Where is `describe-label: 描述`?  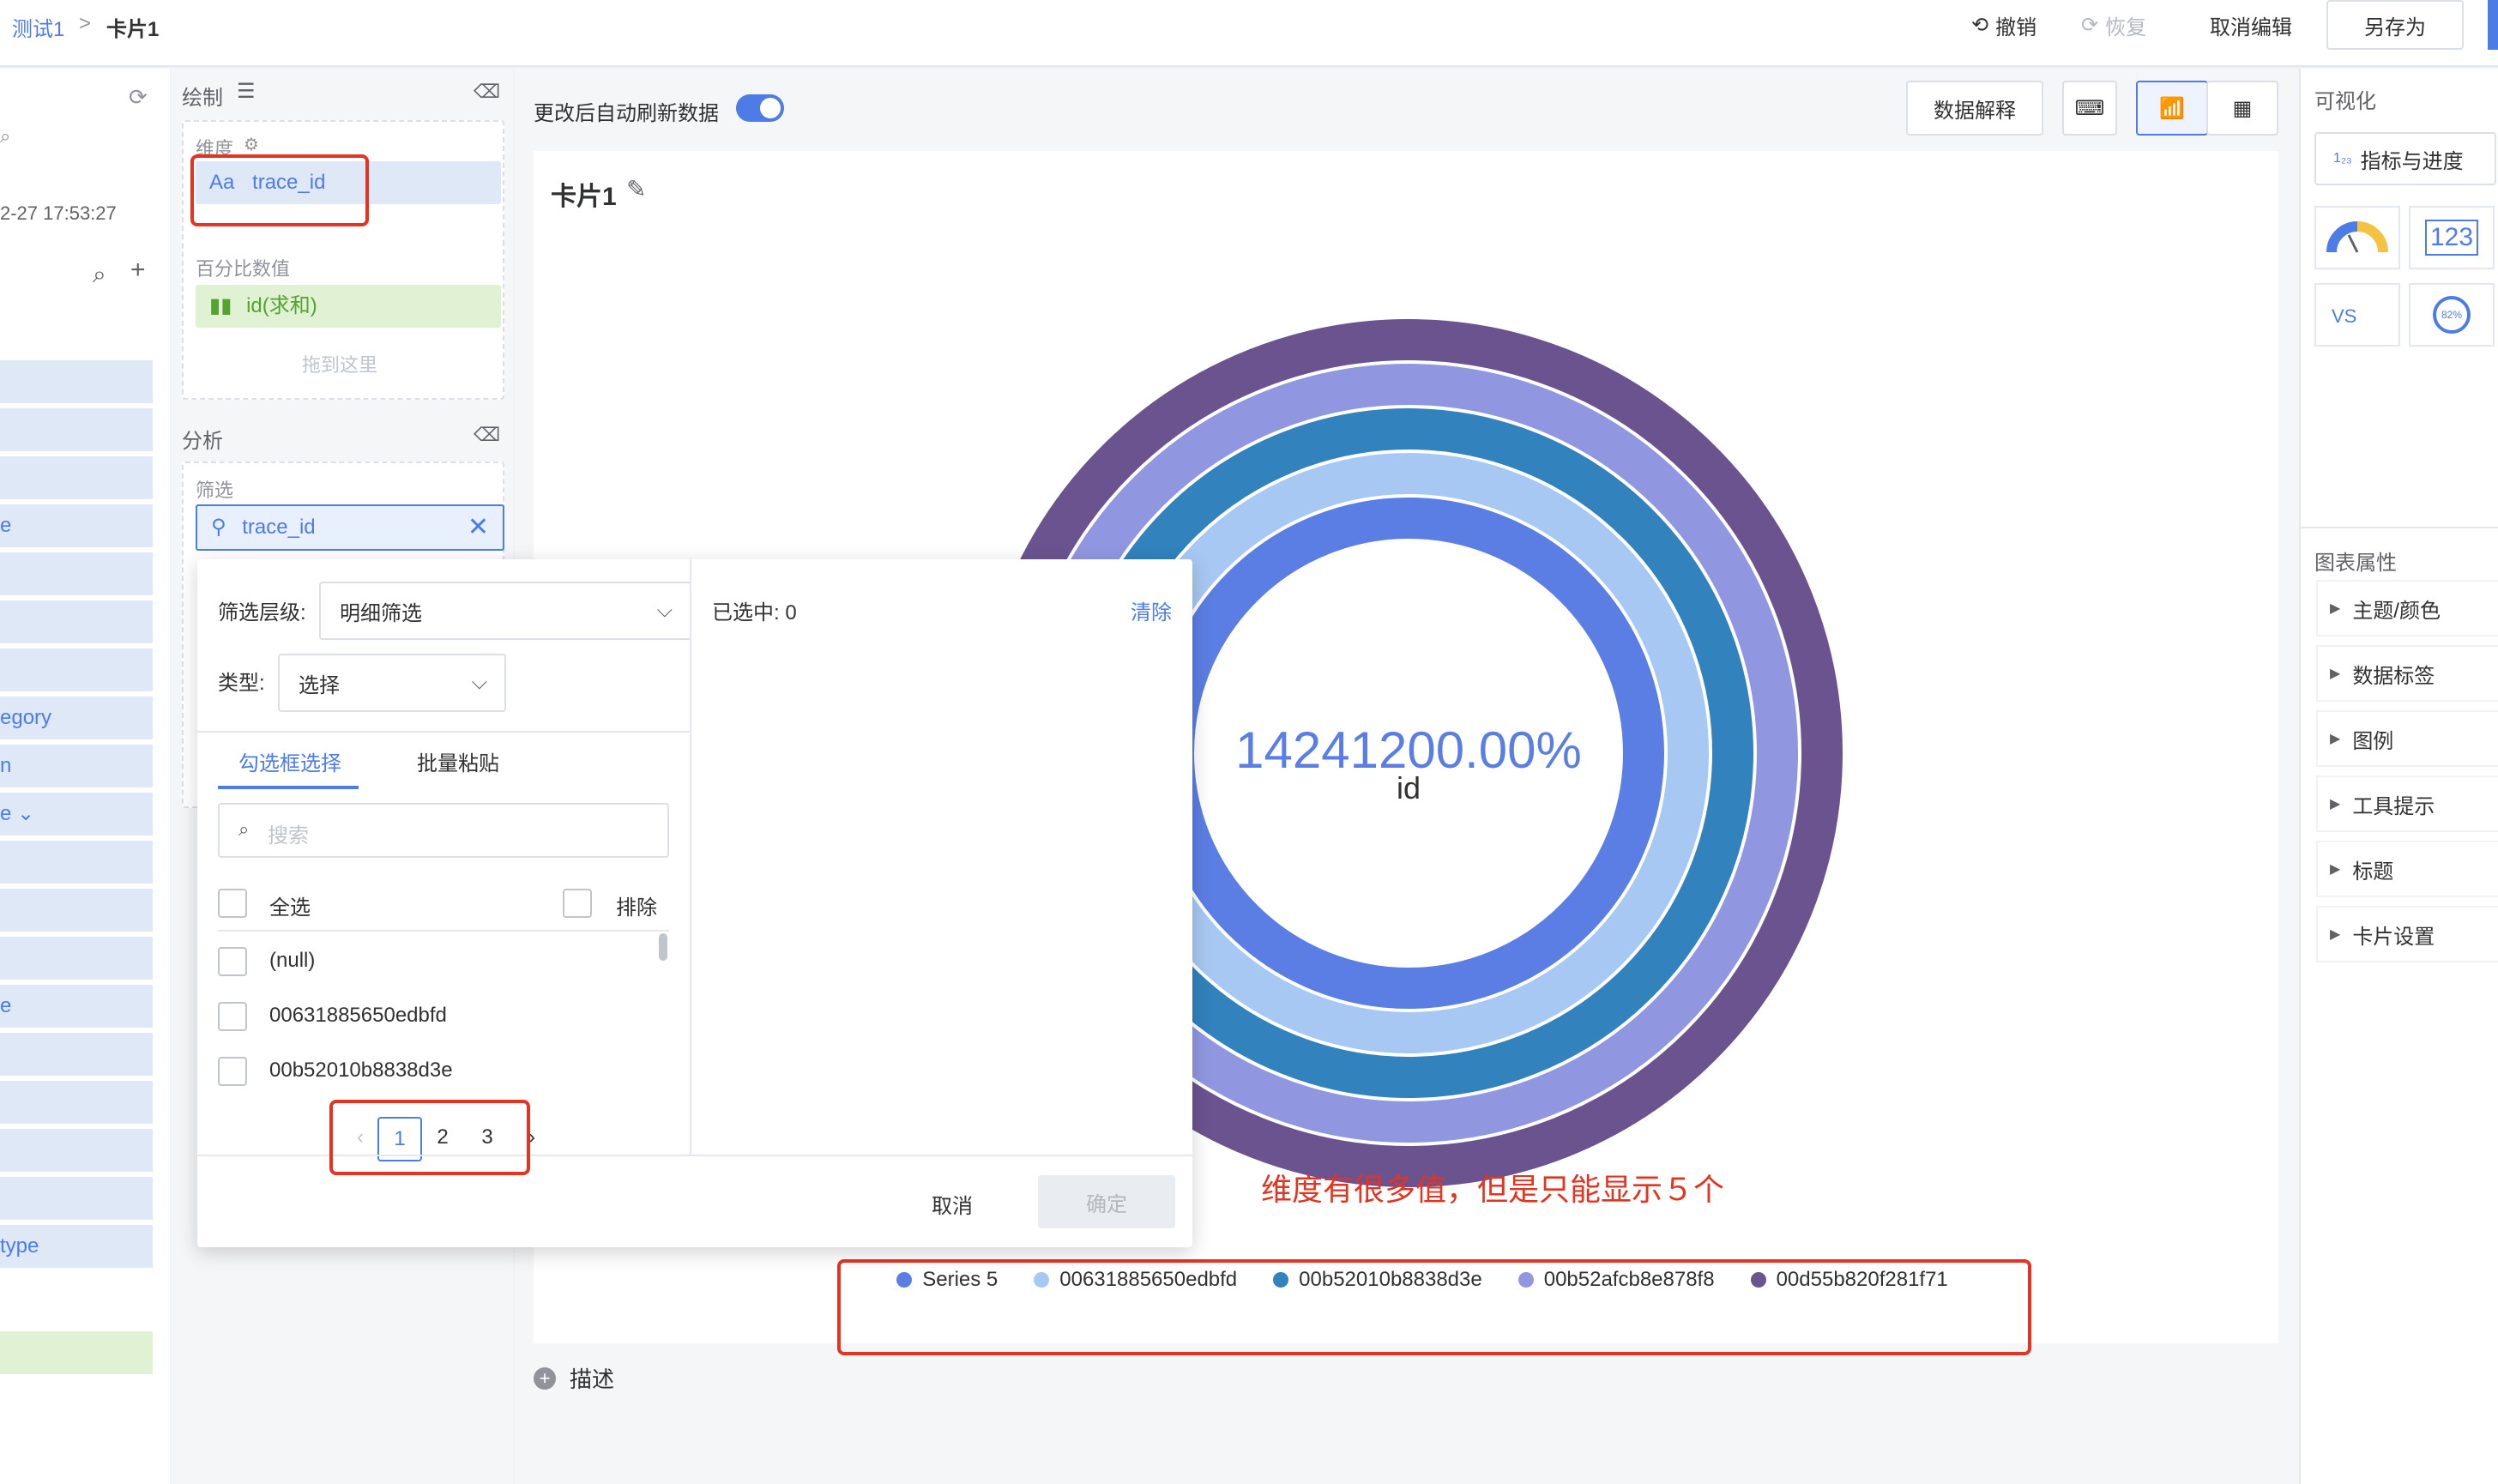 describe-label: 描述 is located at coordinates (592, 1379).